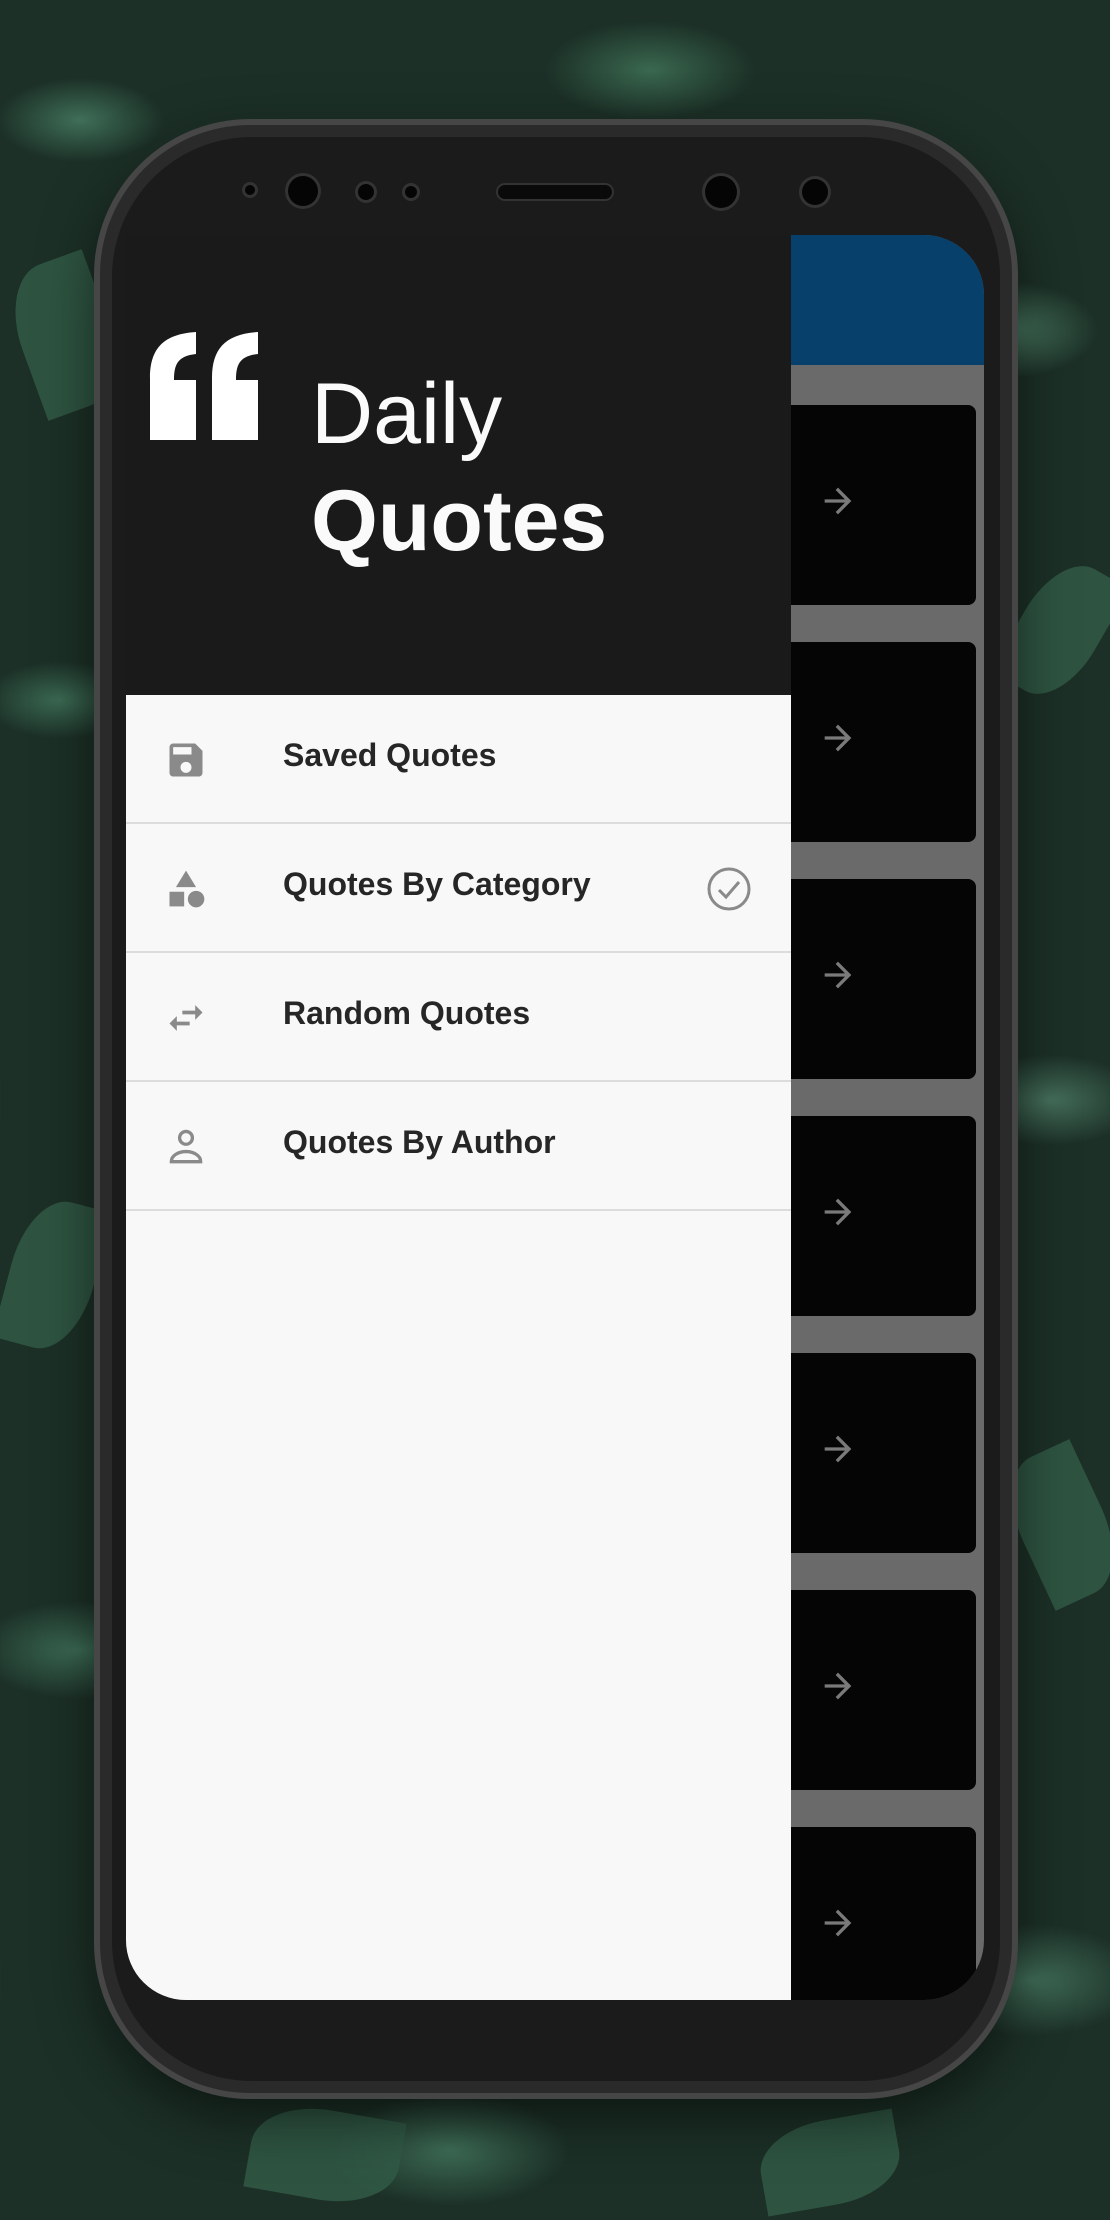 This screenshot has height=2220, width=1110. What do you see at coordinates (459, 521) in the screenshot?
I see `app-title-line2: Quotes` at bounding box center [459, 521].